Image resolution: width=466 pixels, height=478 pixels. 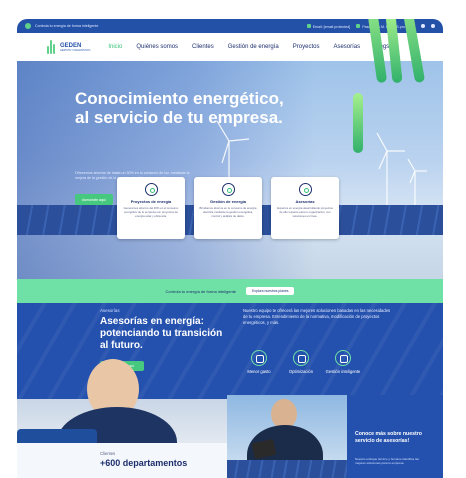 I want to click on clients-label: Clientes, so click(x=108, y=453).